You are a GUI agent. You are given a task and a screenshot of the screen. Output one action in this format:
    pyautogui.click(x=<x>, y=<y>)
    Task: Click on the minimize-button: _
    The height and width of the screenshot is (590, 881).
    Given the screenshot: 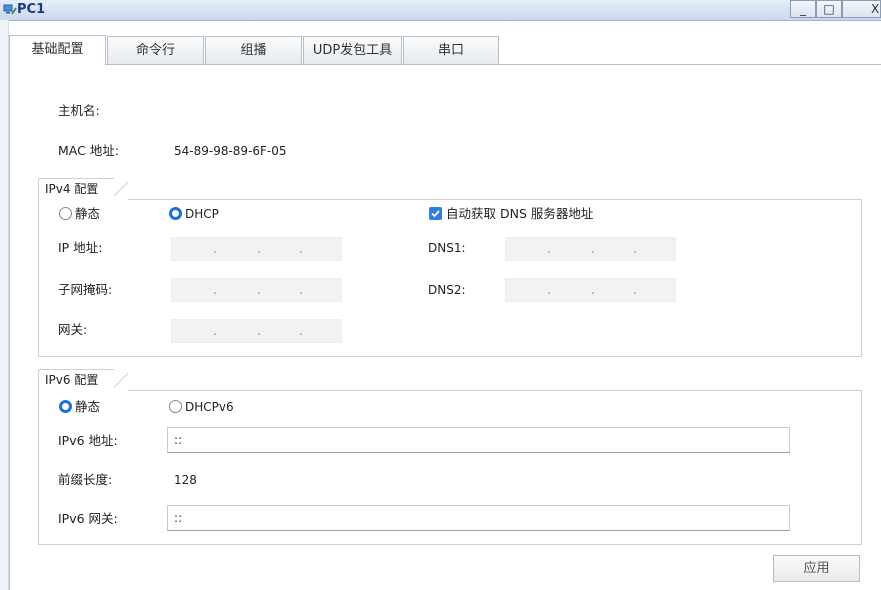 What is the action you would take?
    pyautogui.click(x=803, y=9)
    